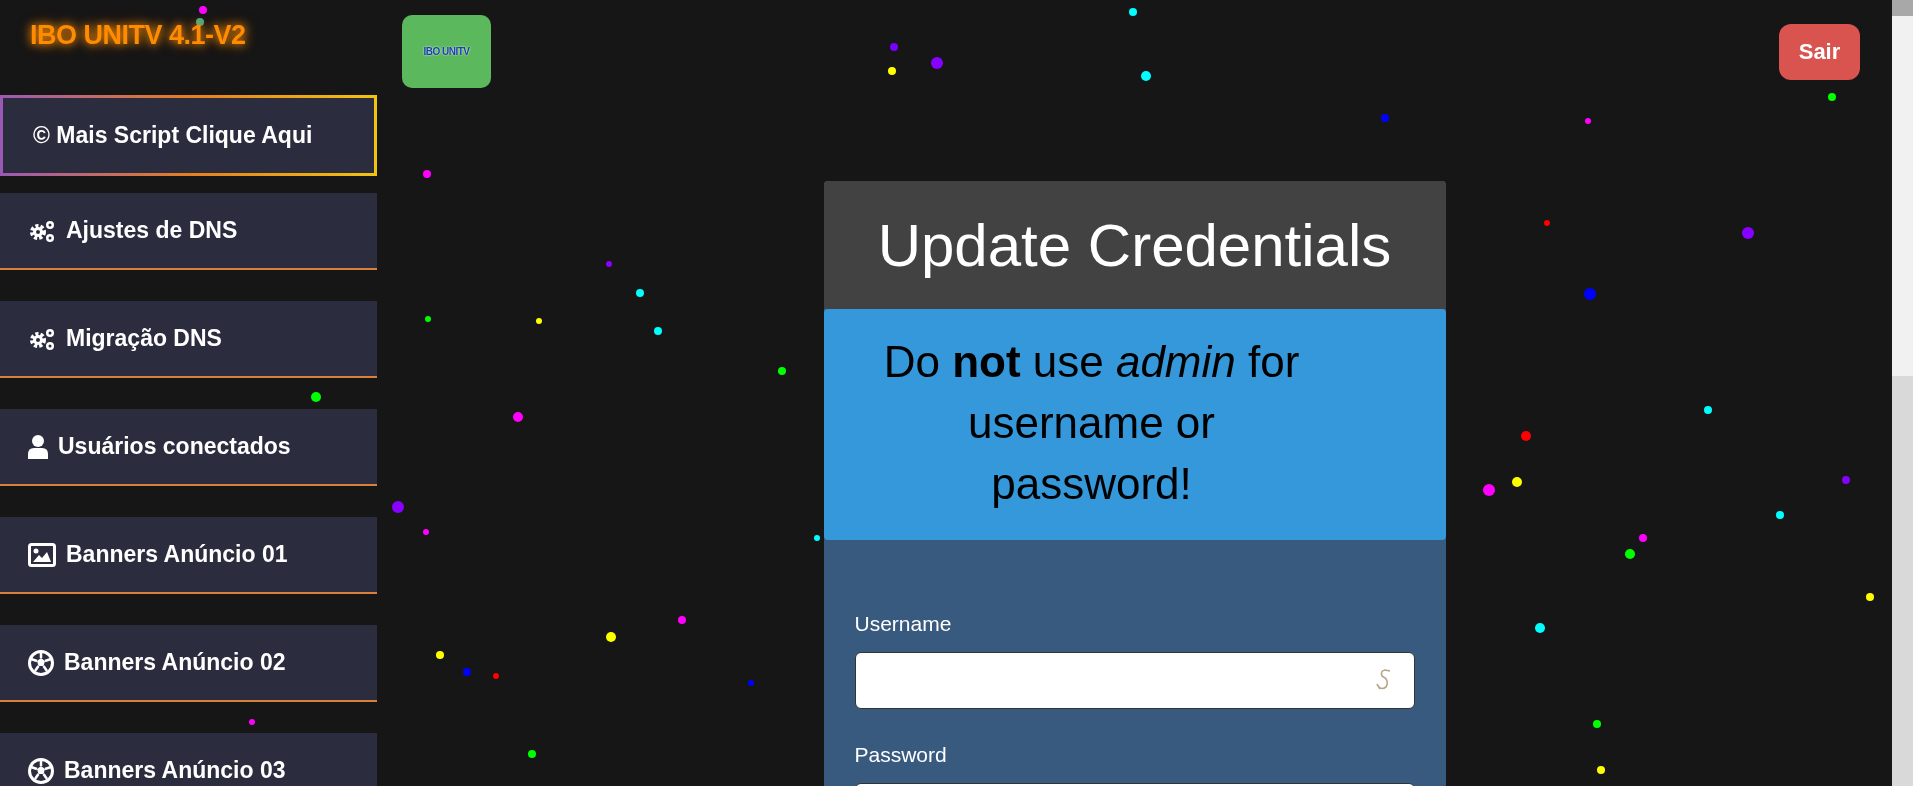 This screenshot has height=786, width=1913. What do you see at coordinates (188, 555) in the screenshot?
I see `sidebar-item: Banners Anúncio 01` at bounding box center [188, 555].